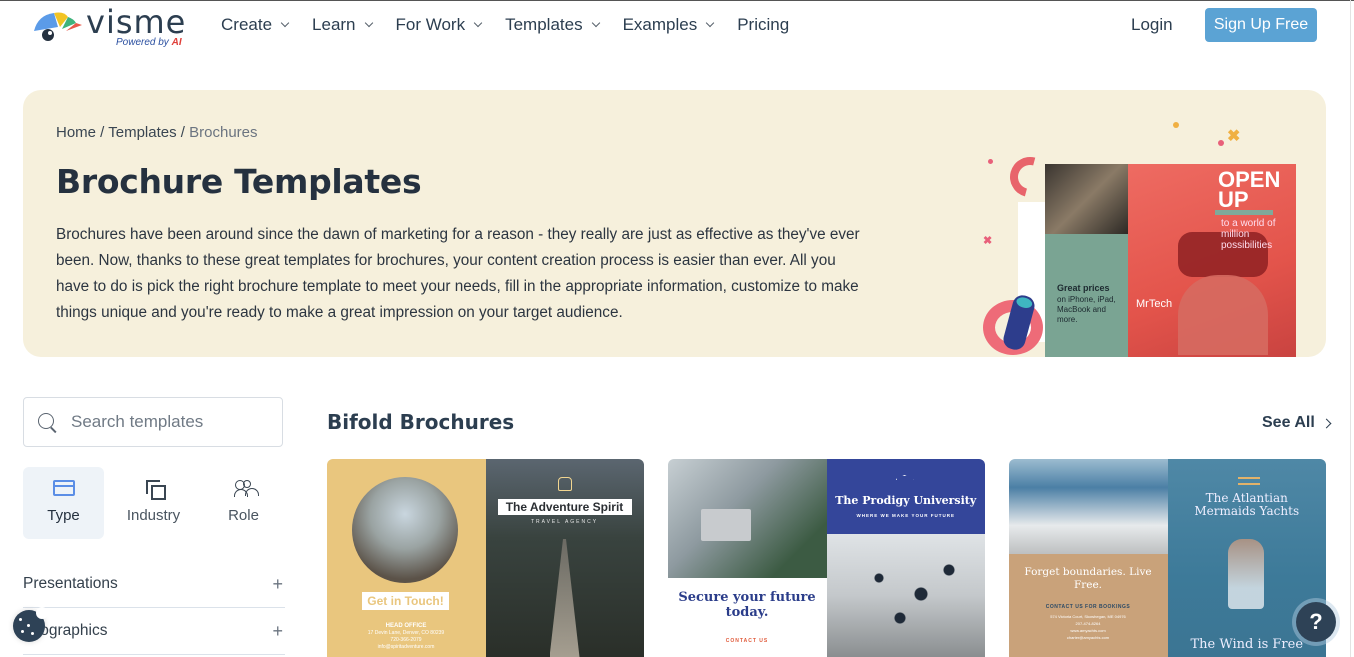  I want to click on nav-learn: Learn, so click(342, 25).